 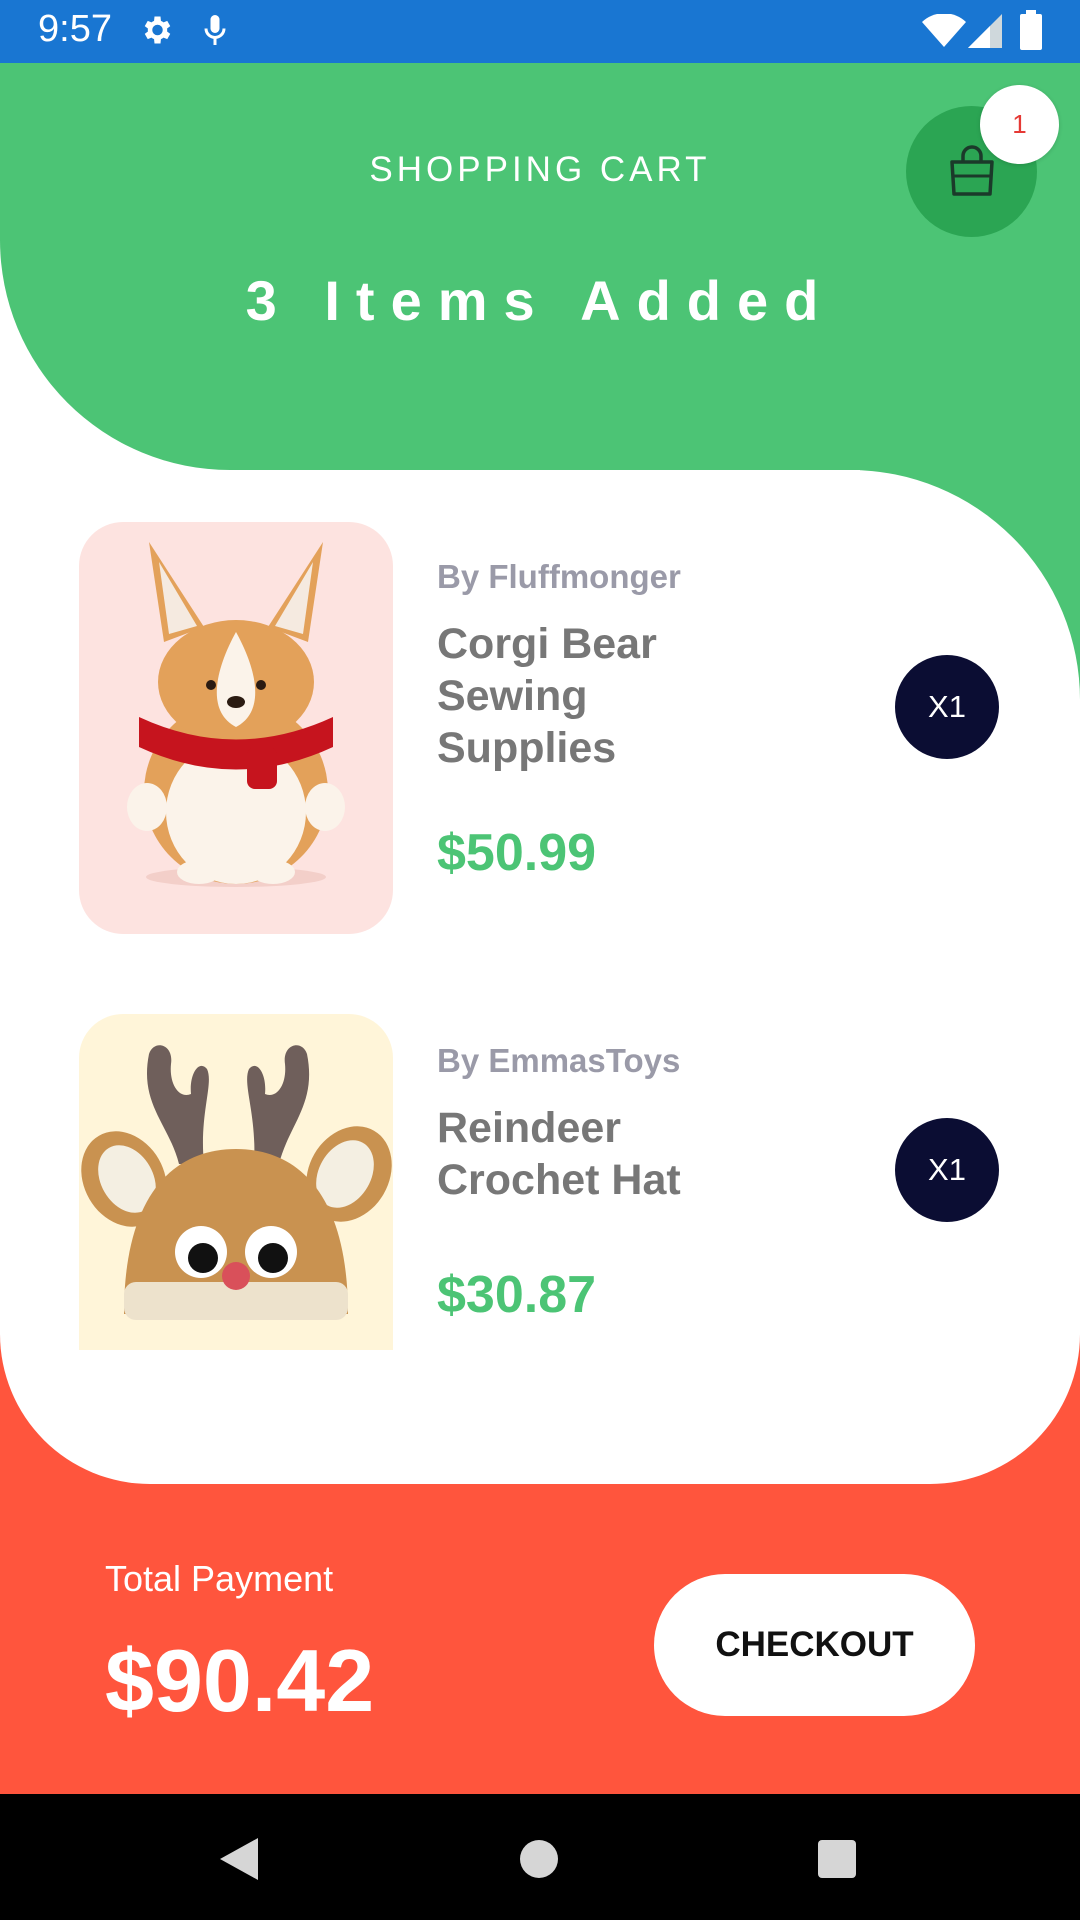 I want to click on back-button, so click(x=240, y=1857).